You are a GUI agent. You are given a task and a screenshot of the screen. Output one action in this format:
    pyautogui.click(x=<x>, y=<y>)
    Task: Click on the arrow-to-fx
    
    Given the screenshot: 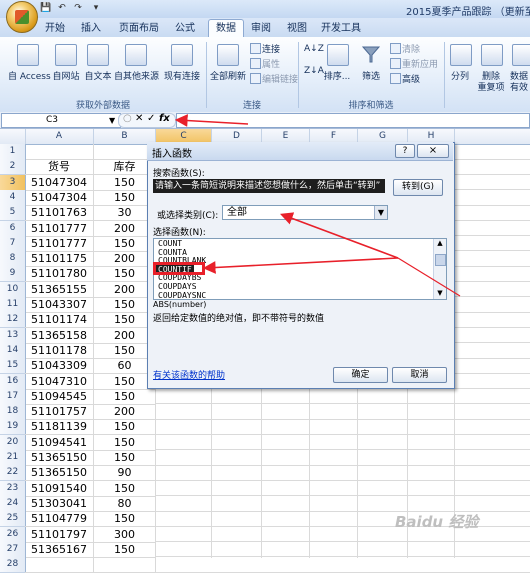 What is the action you would take?
    pyautogui.click(x=211, y=120)
    